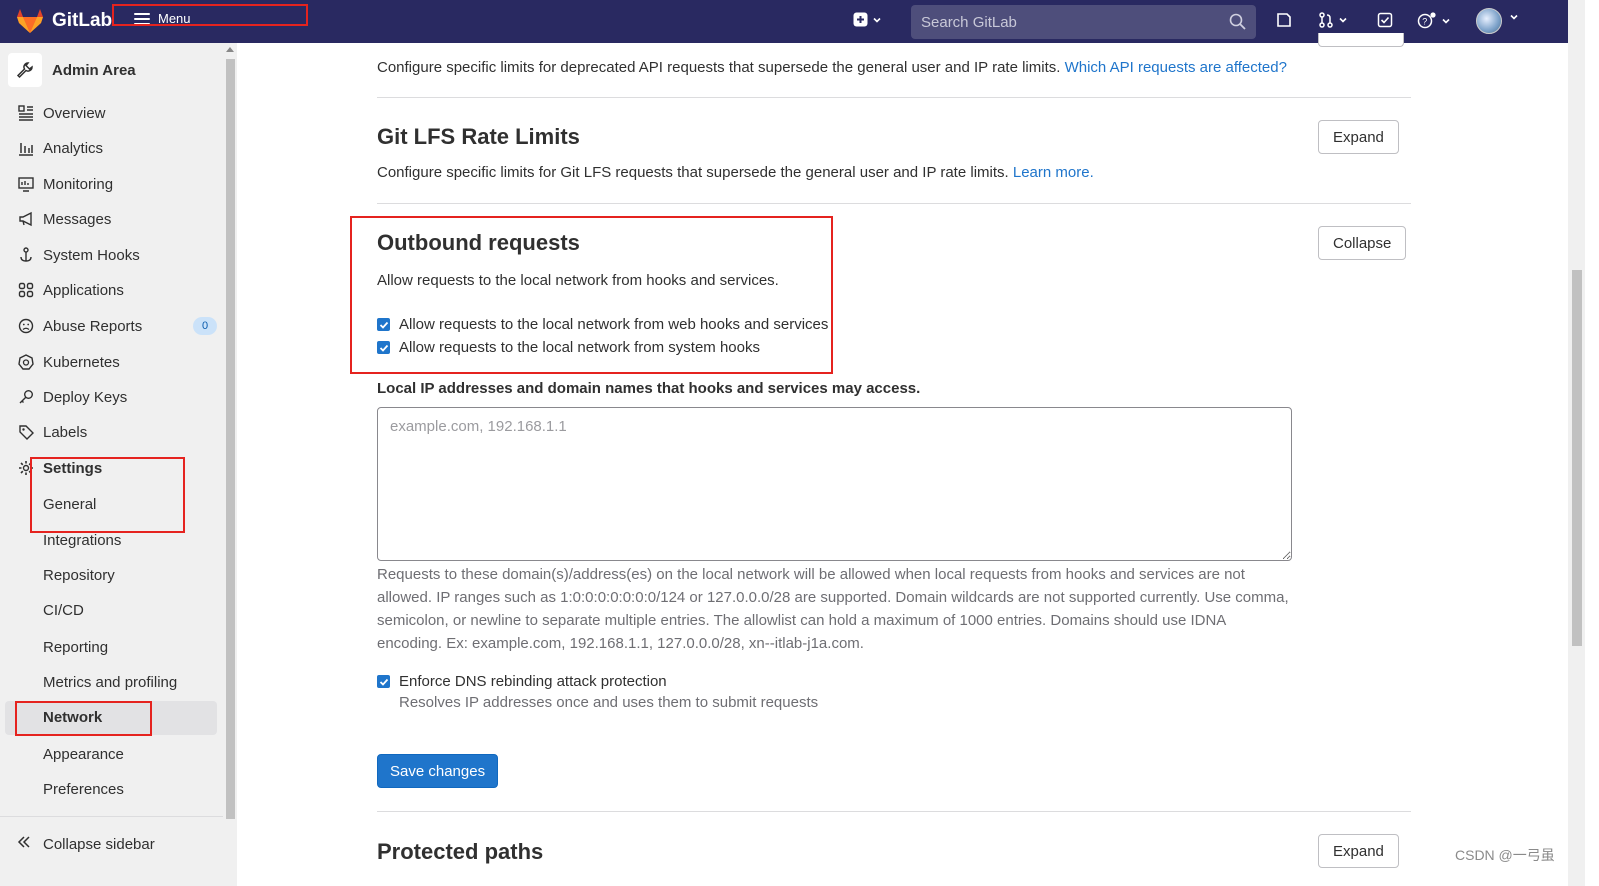 The height and width of the screenshot is (886, 1599). I want to click on issues-button, so click(1284, 20).